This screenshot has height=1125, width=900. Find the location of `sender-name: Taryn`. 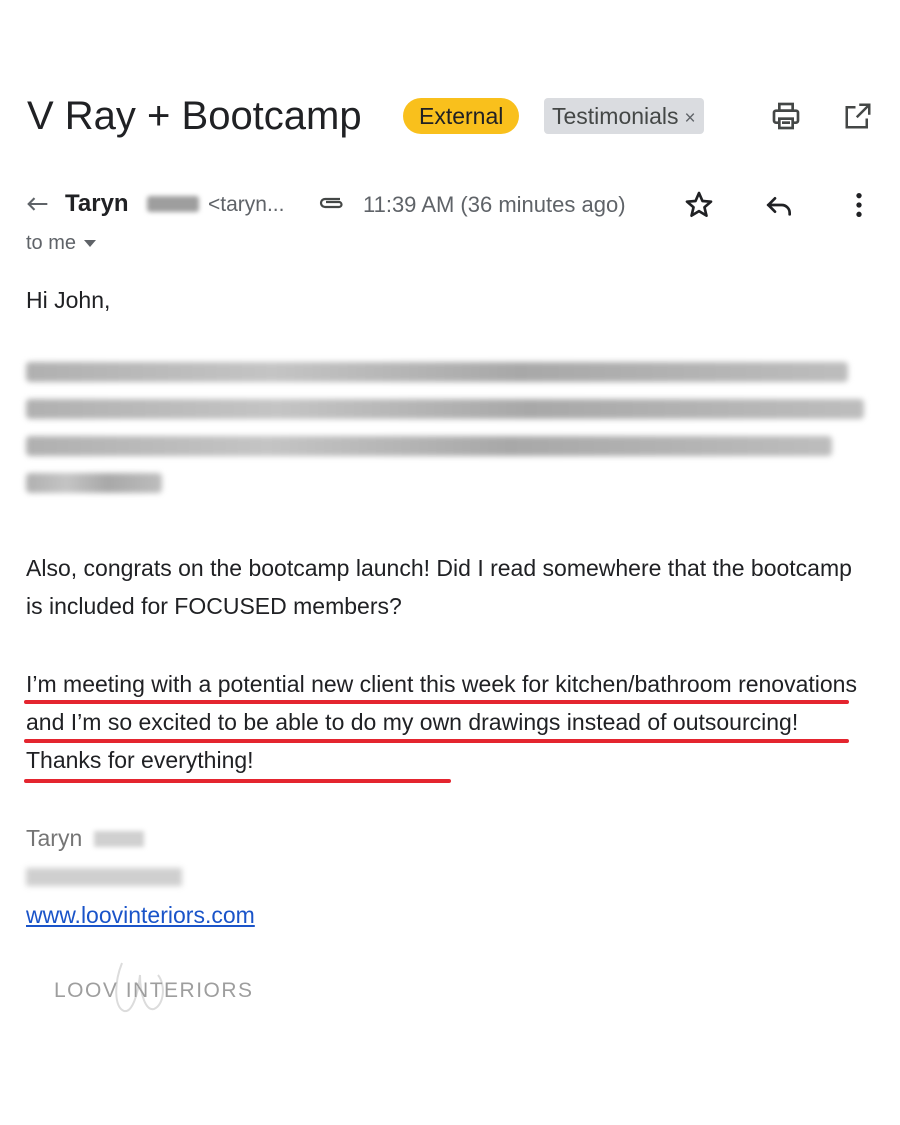

sender-name: Taryn is located at coordinates (97, 204).